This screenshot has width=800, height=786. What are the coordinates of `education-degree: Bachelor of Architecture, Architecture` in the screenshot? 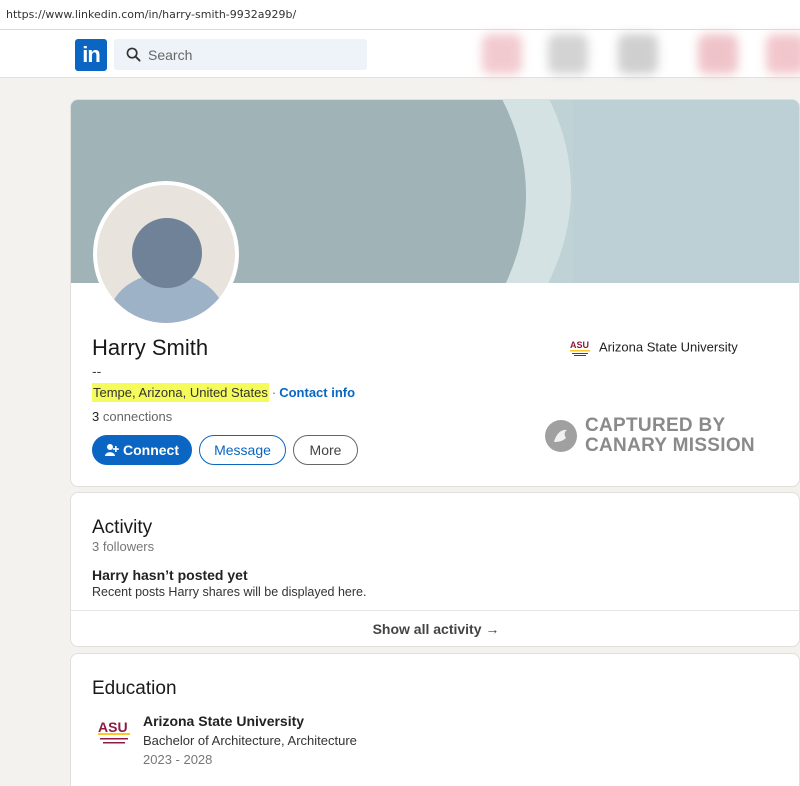 It's located at (250, 740).